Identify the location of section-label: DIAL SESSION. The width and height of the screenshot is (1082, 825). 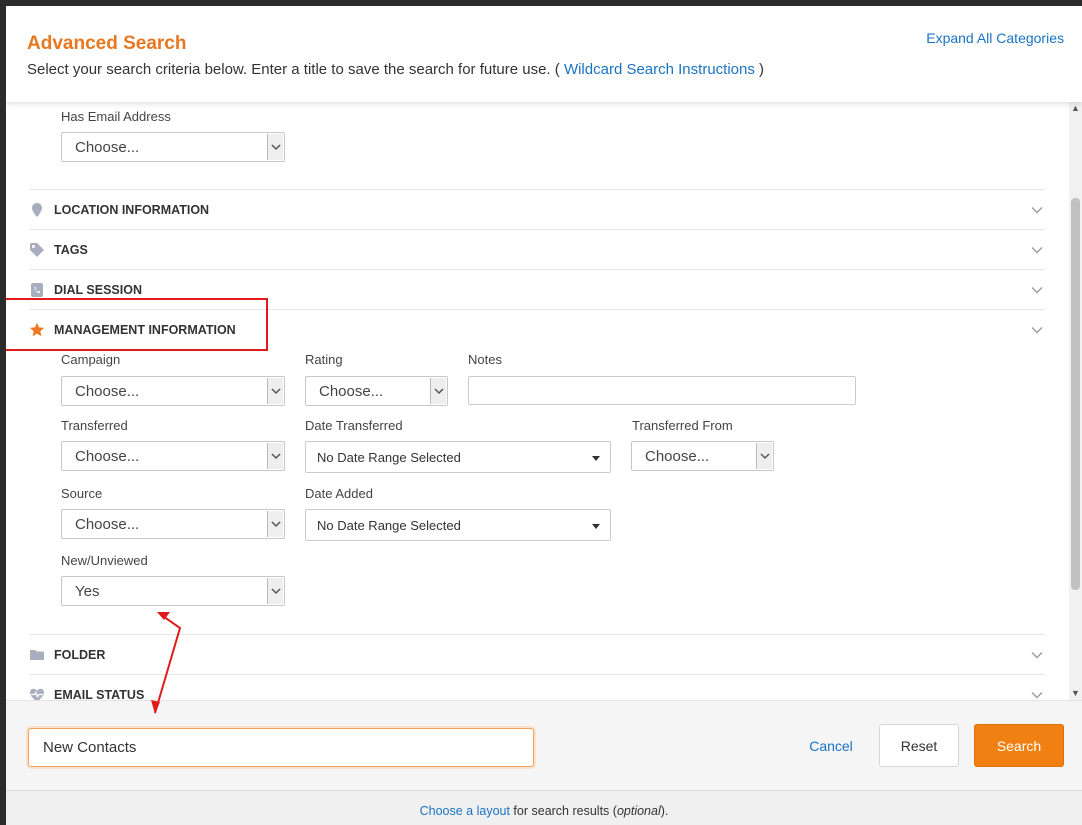
(98, 290).